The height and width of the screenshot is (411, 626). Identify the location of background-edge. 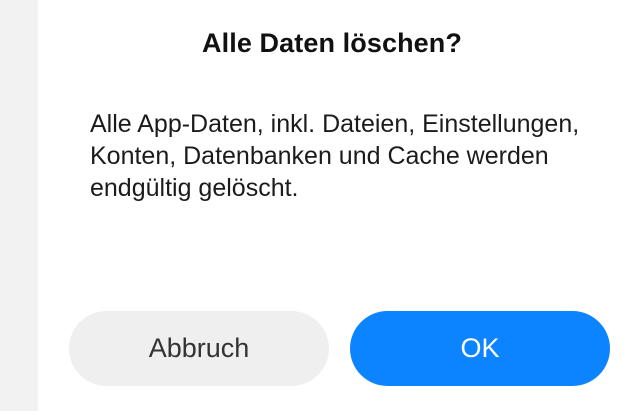
(19, 205).